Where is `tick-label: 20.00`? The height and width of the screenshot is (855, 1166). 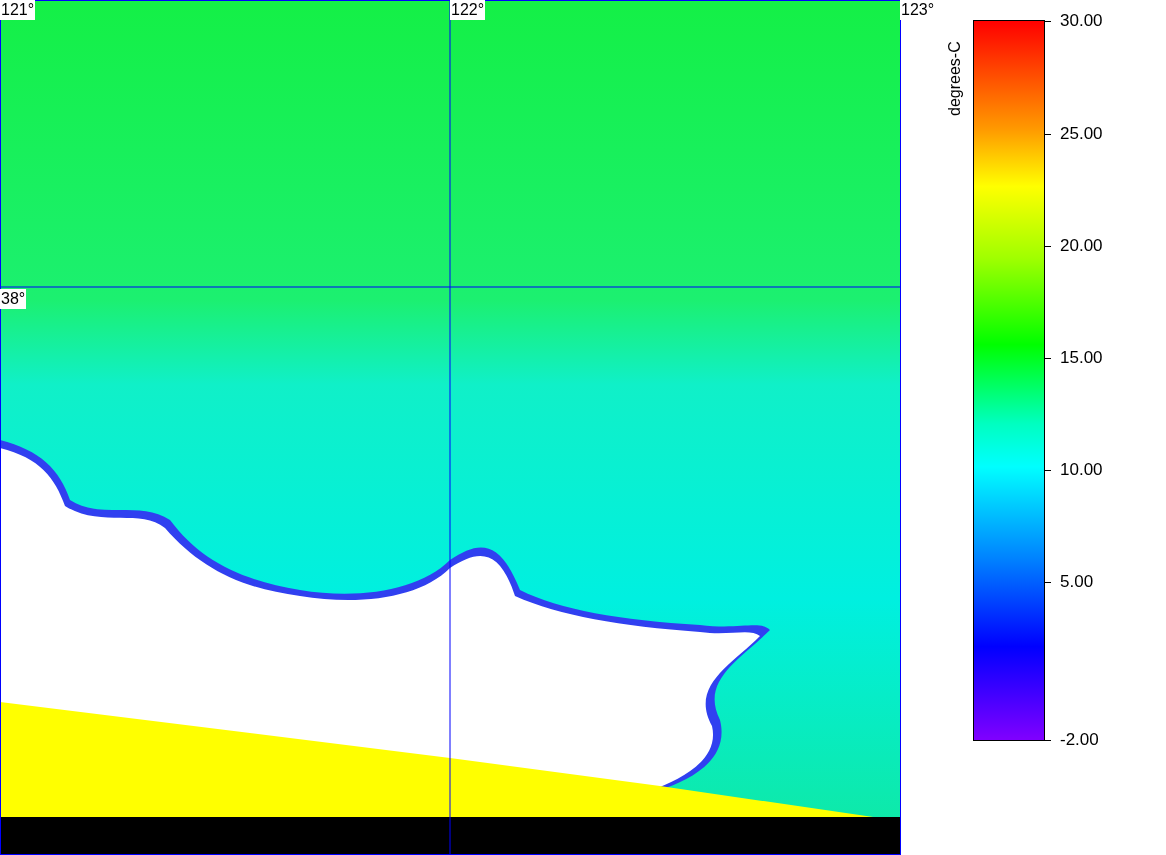
tick-label: 20.00 is located at coordinates (1081, 246).